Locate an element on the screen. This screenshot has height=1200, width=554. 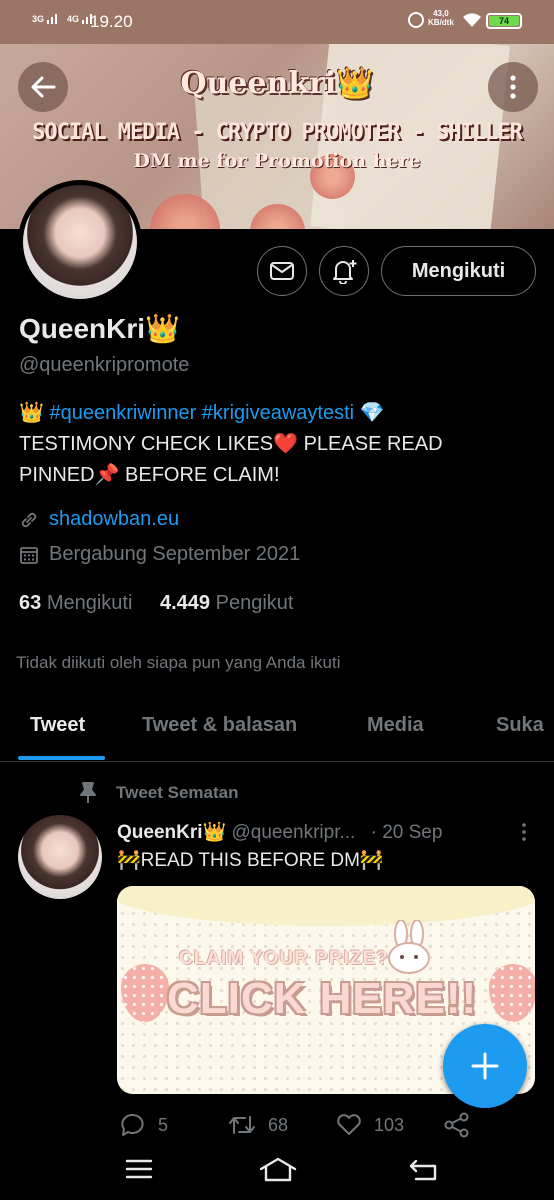
tweet-avatar is located at coordinates (60, 857).